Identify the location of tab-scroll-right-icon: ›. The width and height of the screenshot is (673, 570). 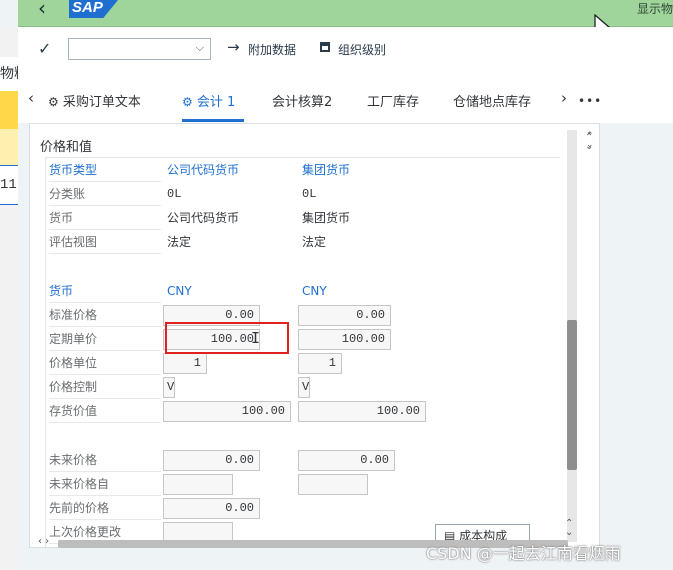
(564, 98).